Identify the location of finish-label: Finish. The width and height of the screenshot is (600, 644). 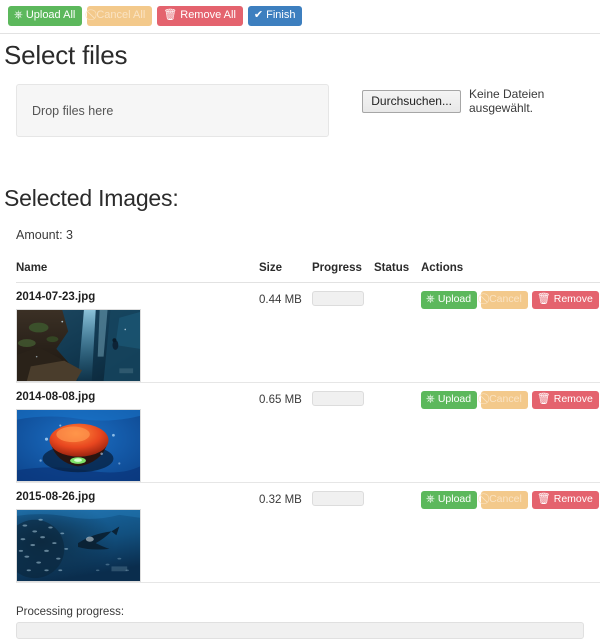
(281, 15).